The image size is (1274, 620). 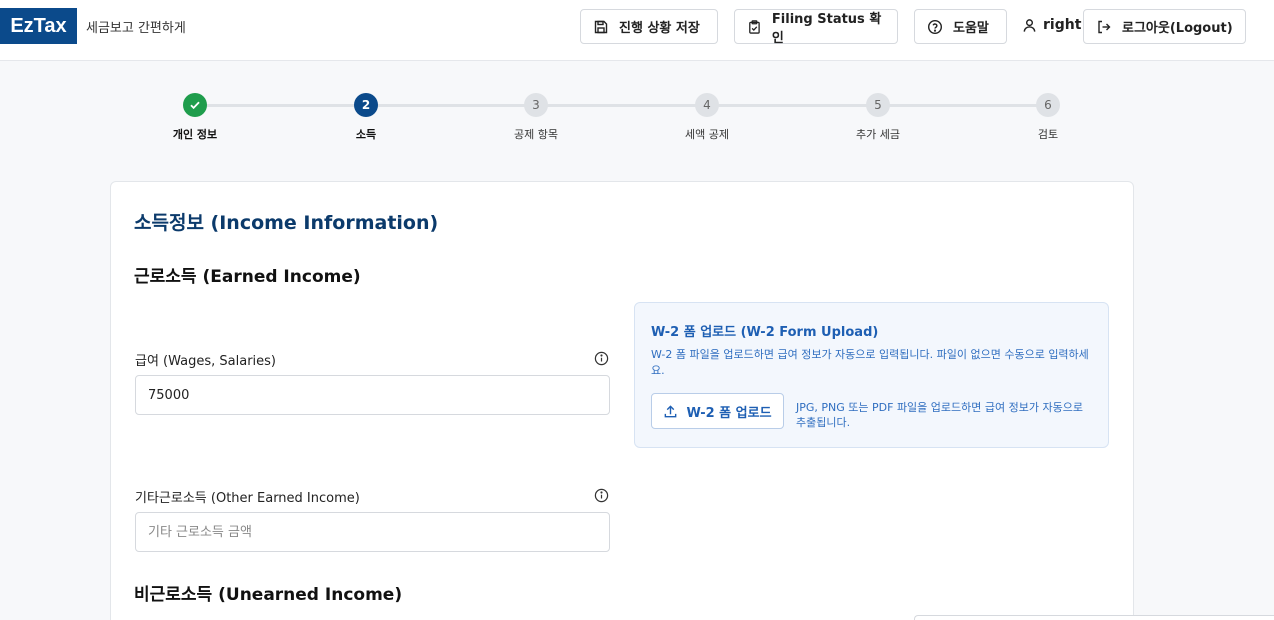 I want to click on step-5-label: 추가 세금, so click(x=878, y=134).